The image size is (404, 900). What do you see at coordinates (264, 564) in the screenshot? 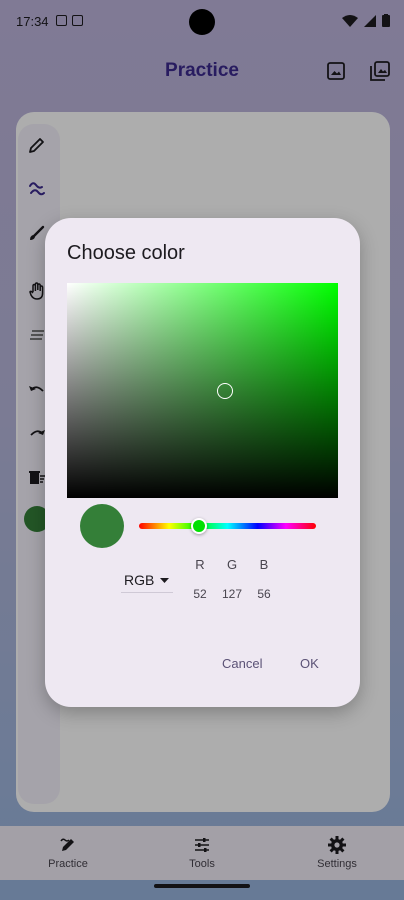
I see `channel-label-b: B` at bounding box center [264, 564].